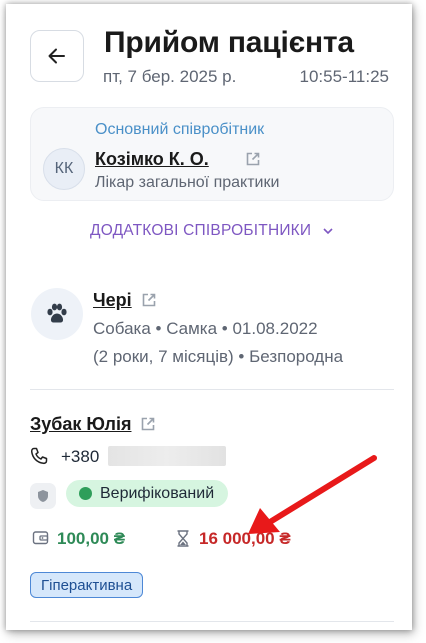  Describe the element at coordinates (87, 585) in the screenshot. I see `behavior-tag: Гіперактивна` at that location.